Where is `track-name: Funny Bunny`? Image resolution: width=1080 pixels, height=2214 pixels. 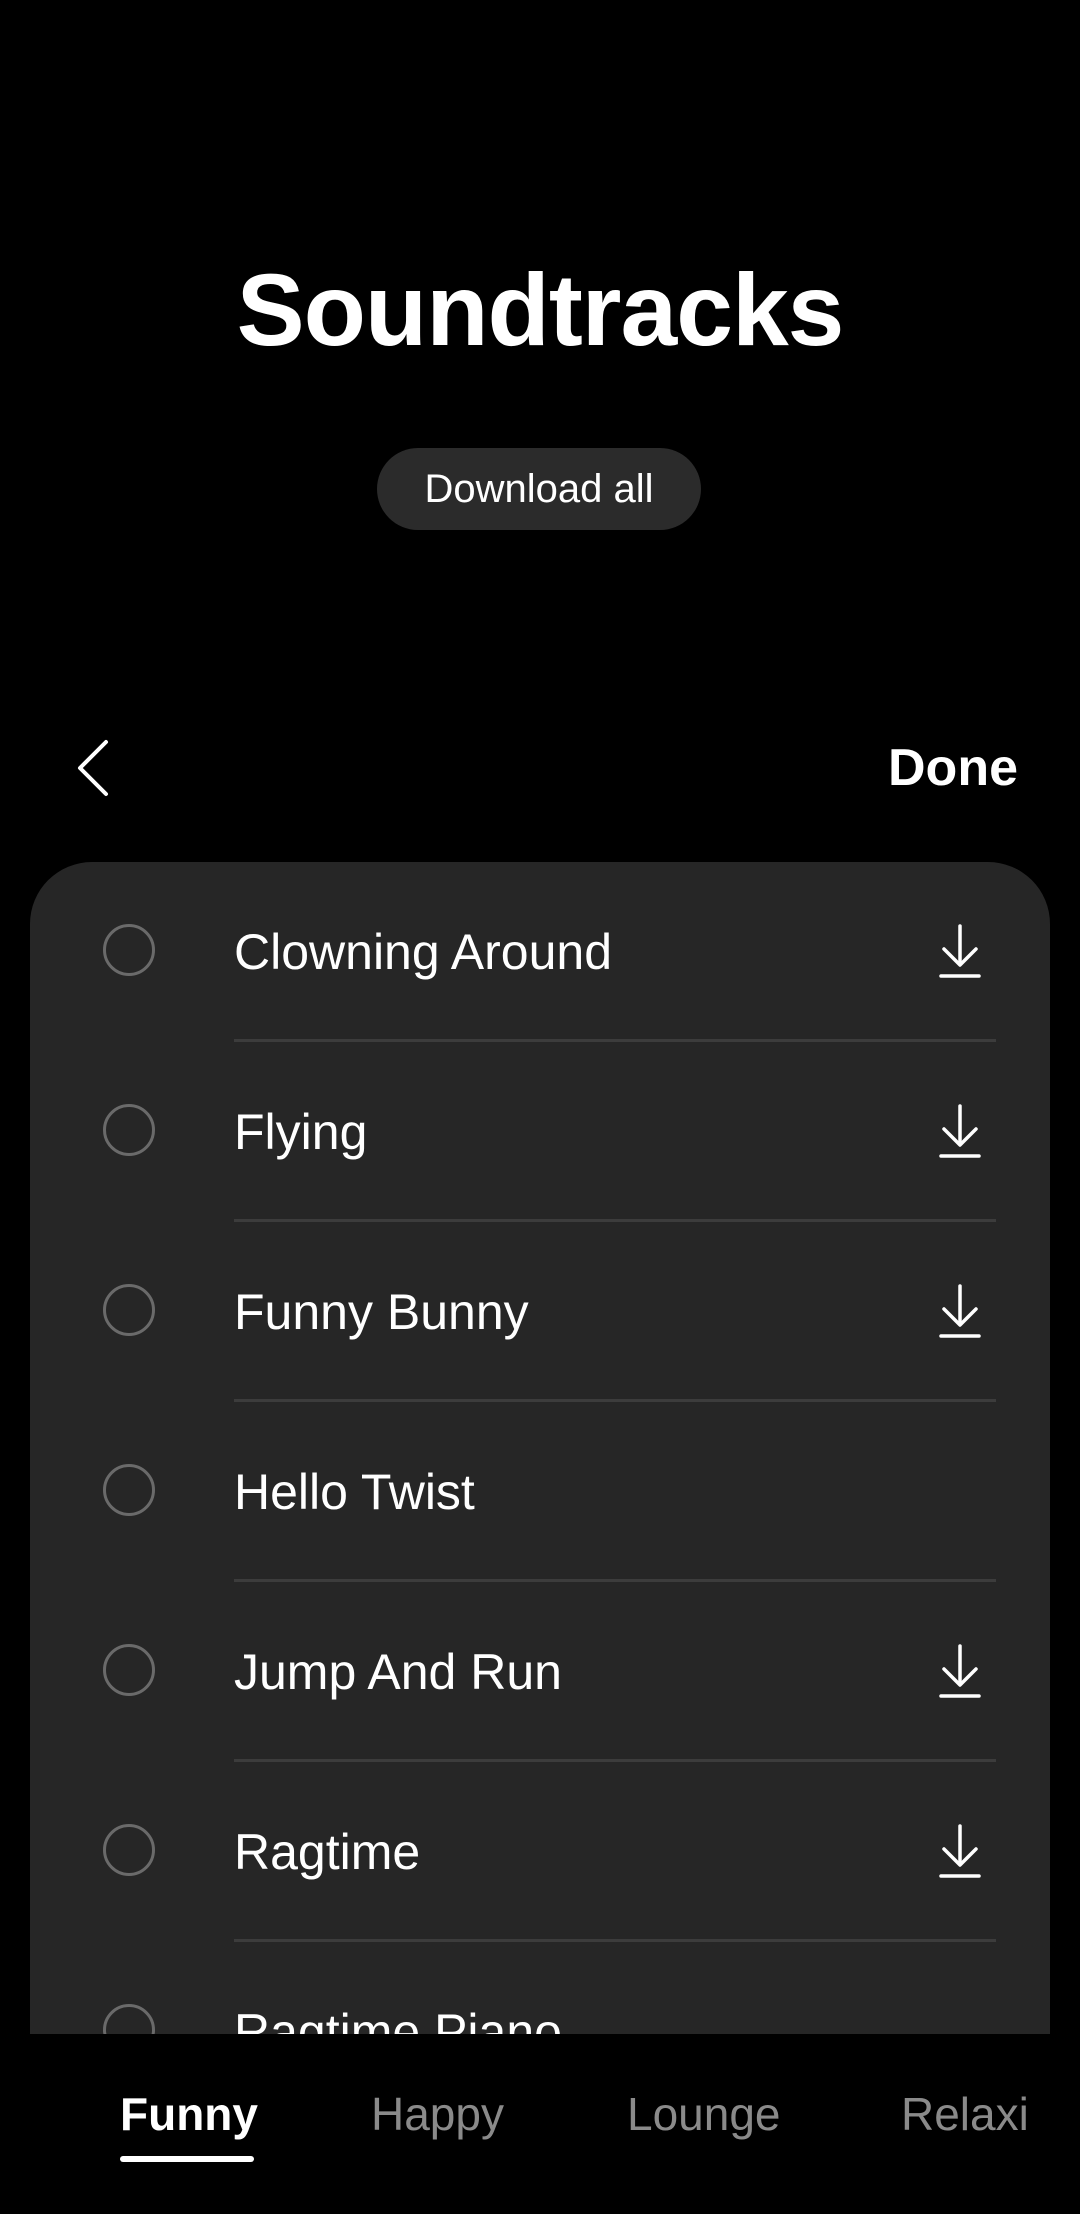
track-name: Funny Bunny is located at coordinates (381, 1312).